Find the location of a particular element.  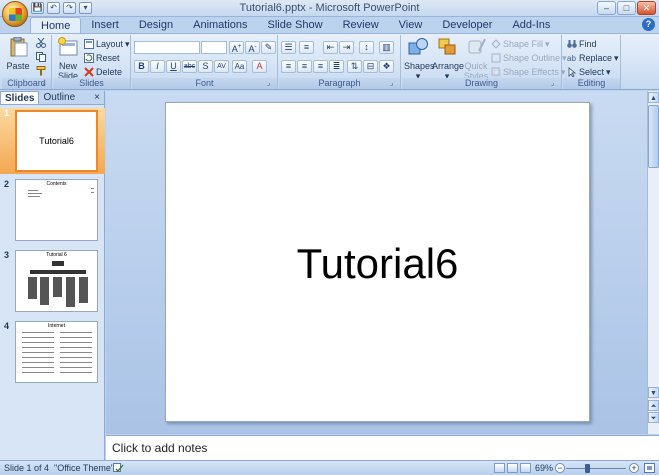

replace-button: ab Replace ▾ is located at coordinates (593, 58).